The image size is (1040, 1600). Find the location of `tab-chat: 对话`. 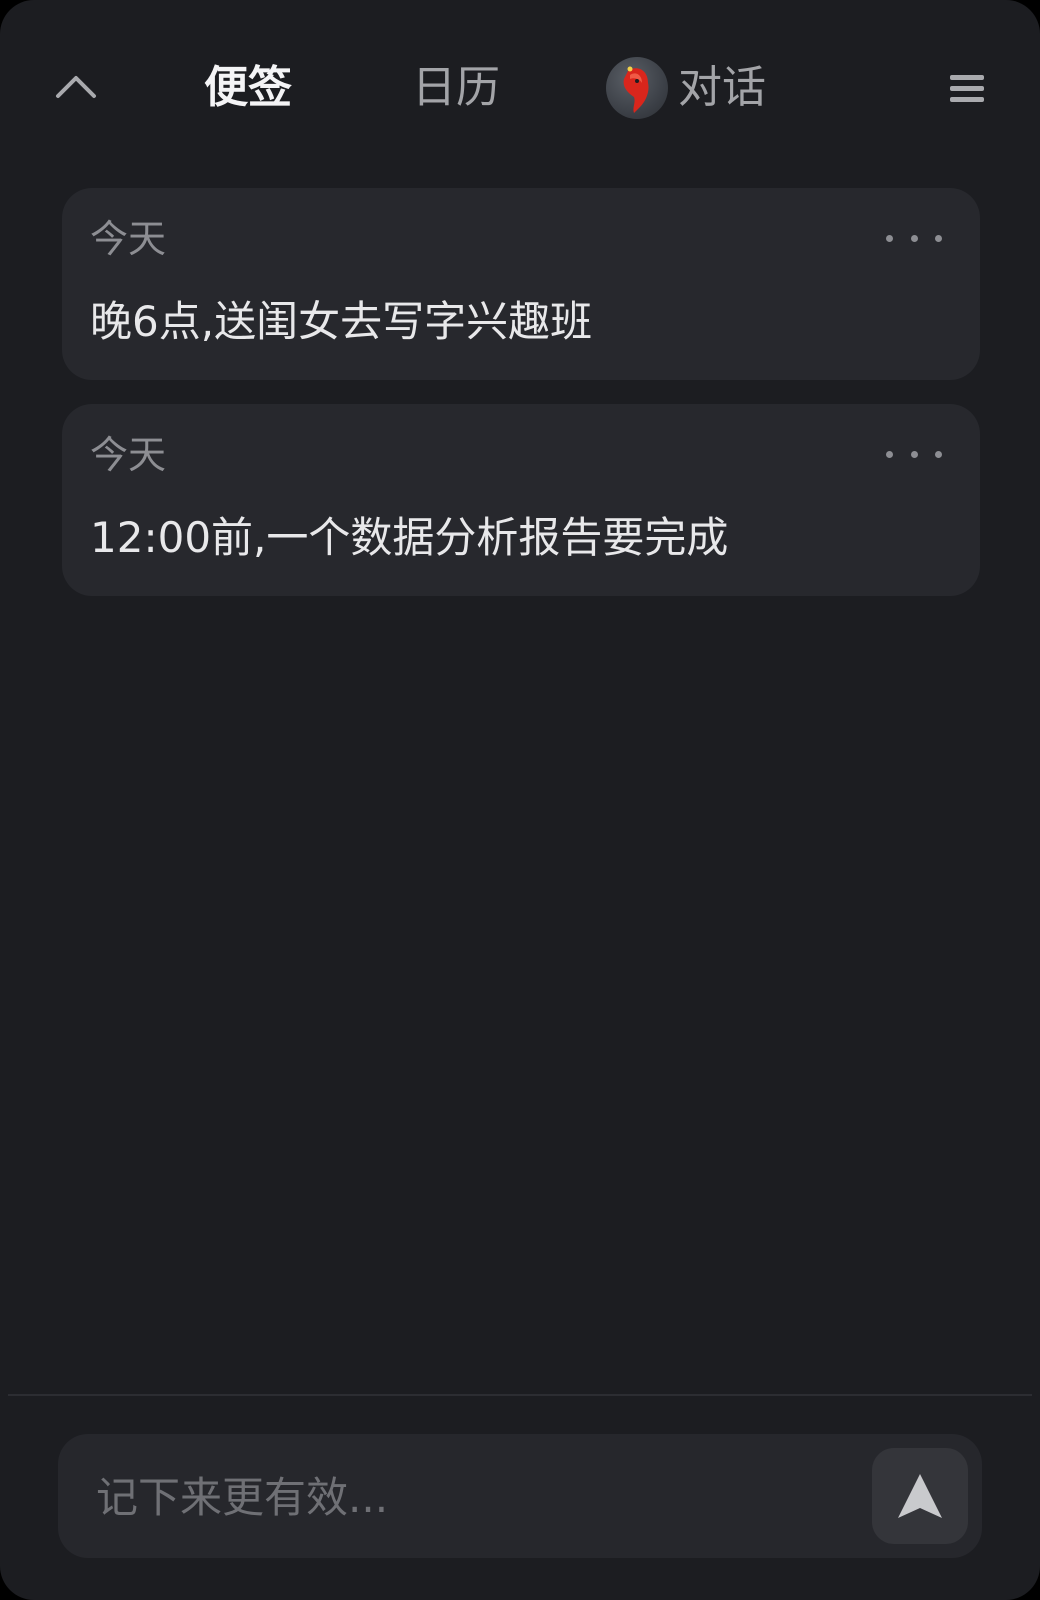

tab-chat: 对话 is located at coordinates (686, 88).